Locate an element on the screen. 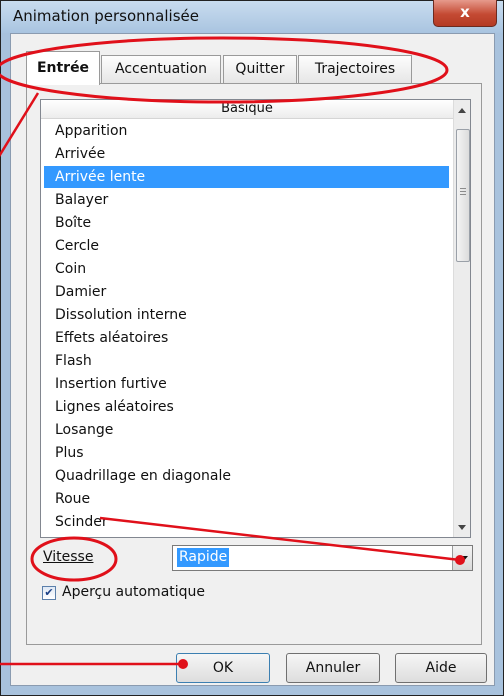 Image resolution: width=504 pixels, height=696 pixels. auto-preview-label: Aperçu automatique is located at coordinates (133, 592).